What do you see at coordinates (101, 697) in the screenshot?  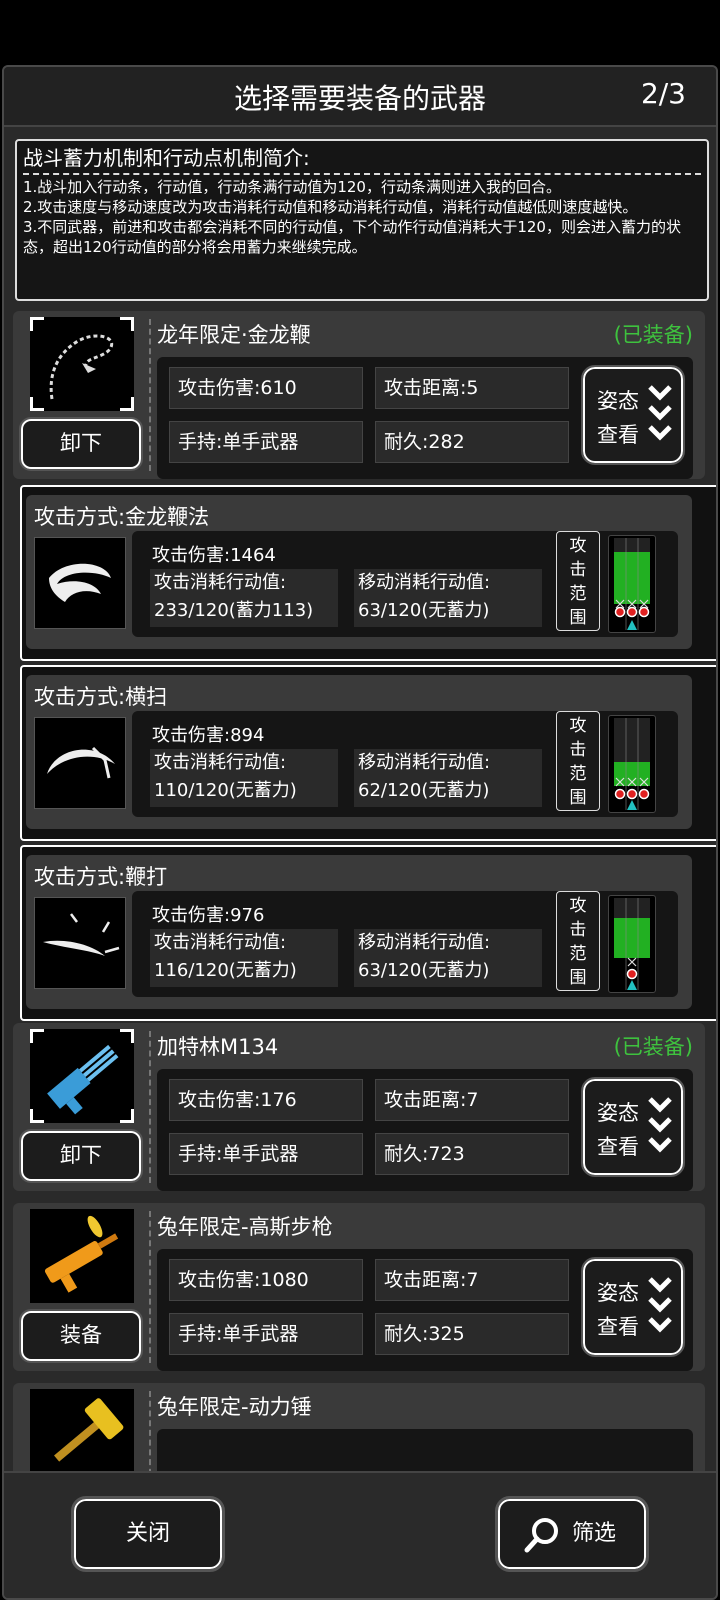 I see `attack-name: 攻击方式:横扫` at bounding box center [101, 697].